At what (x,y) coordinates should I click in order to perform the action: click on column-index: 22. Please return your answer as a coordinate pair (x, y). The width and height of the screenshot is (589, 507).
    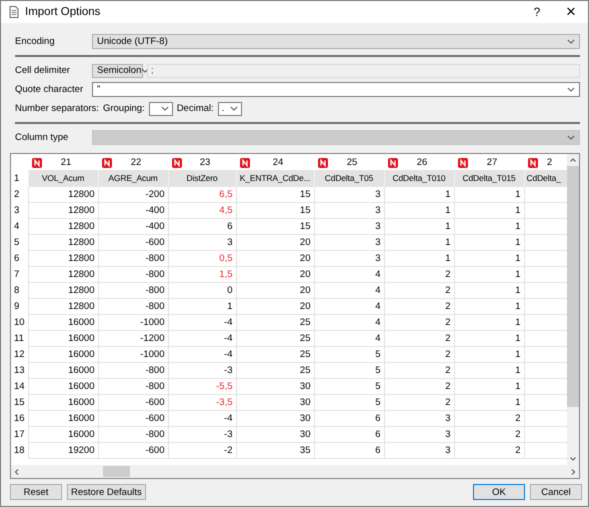
    Looking at the image, I should click on (136, 163).